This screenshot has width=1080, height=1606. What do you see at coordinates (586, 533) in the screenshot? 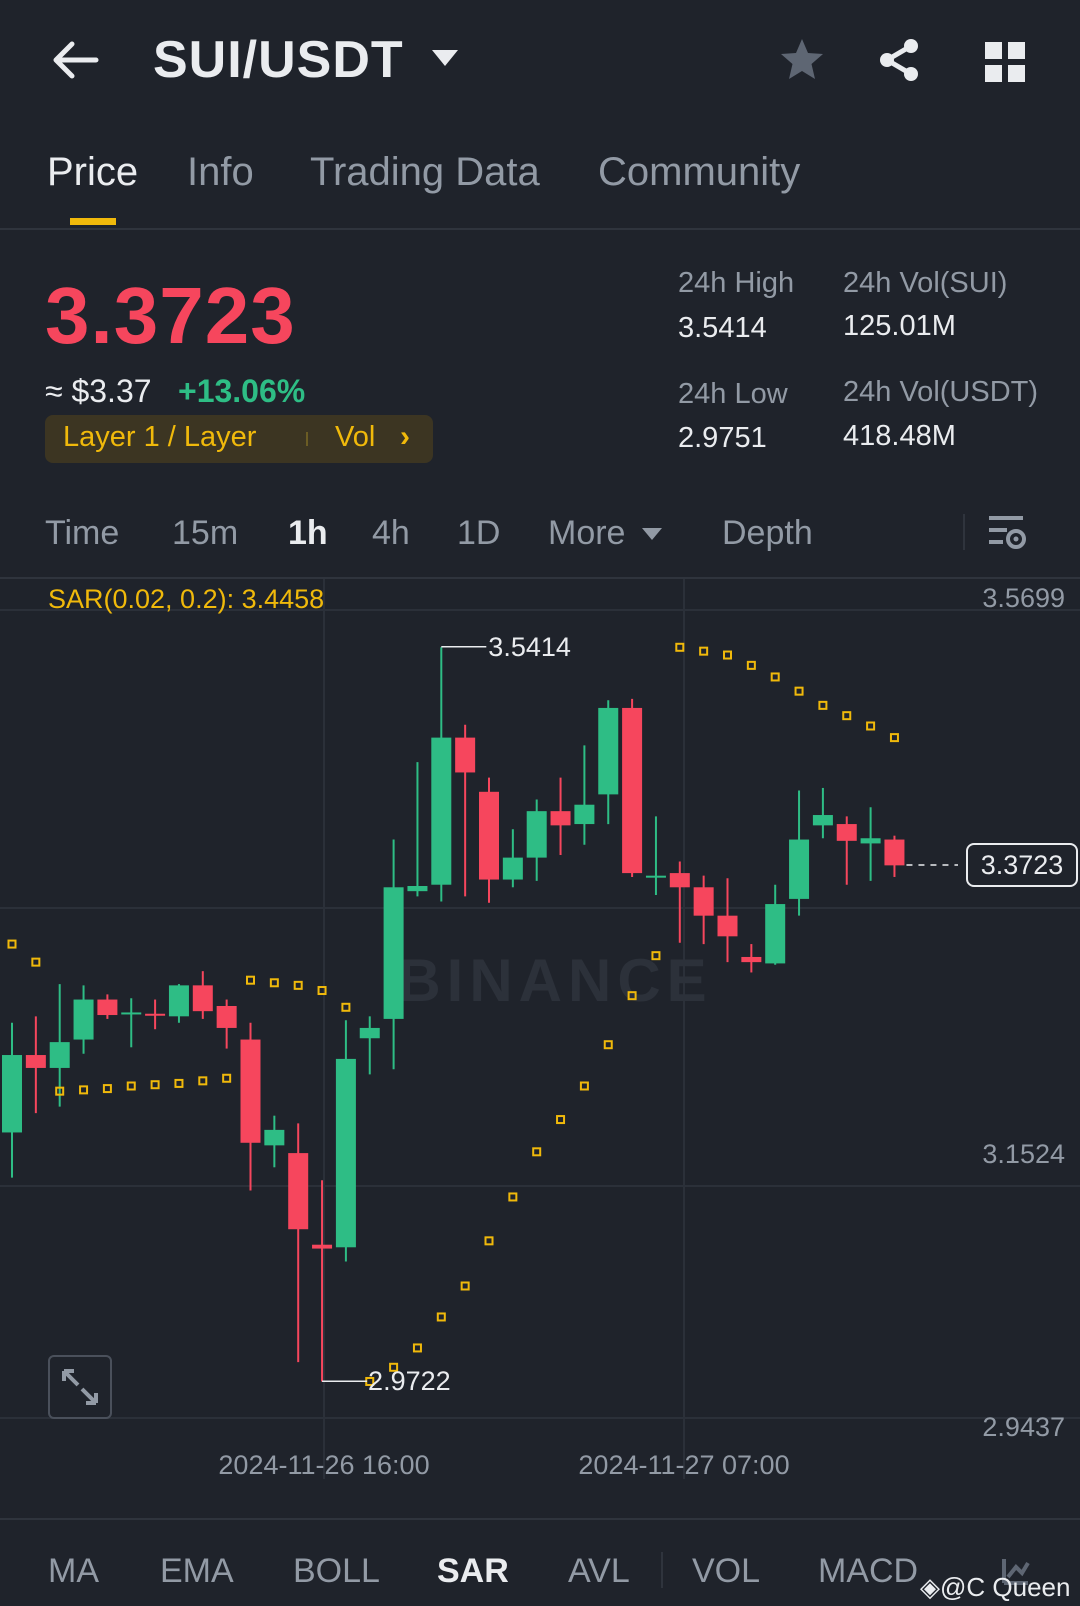
I see `interval-more: More` at bounding box center [586, 533].